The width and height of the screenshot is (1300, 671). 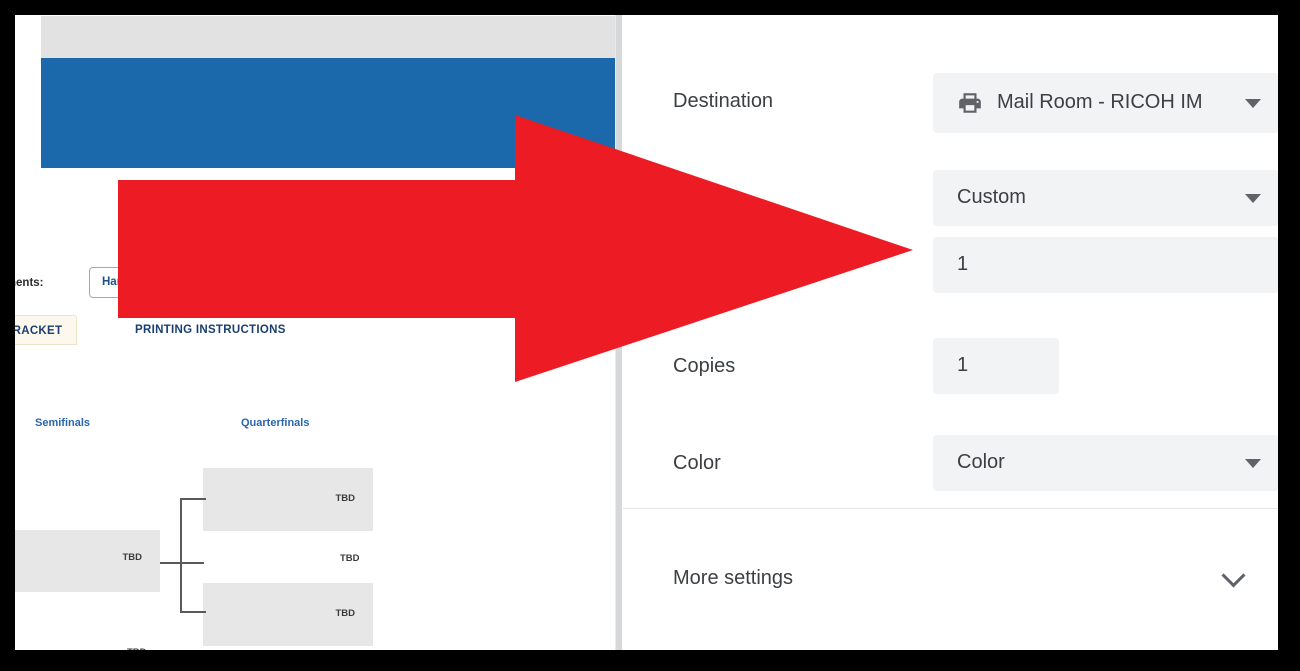 What do you see at coordinates (164, 282) in the screenshot?
I see `tournaments-select: Hann` at bounding box center [164, 282].